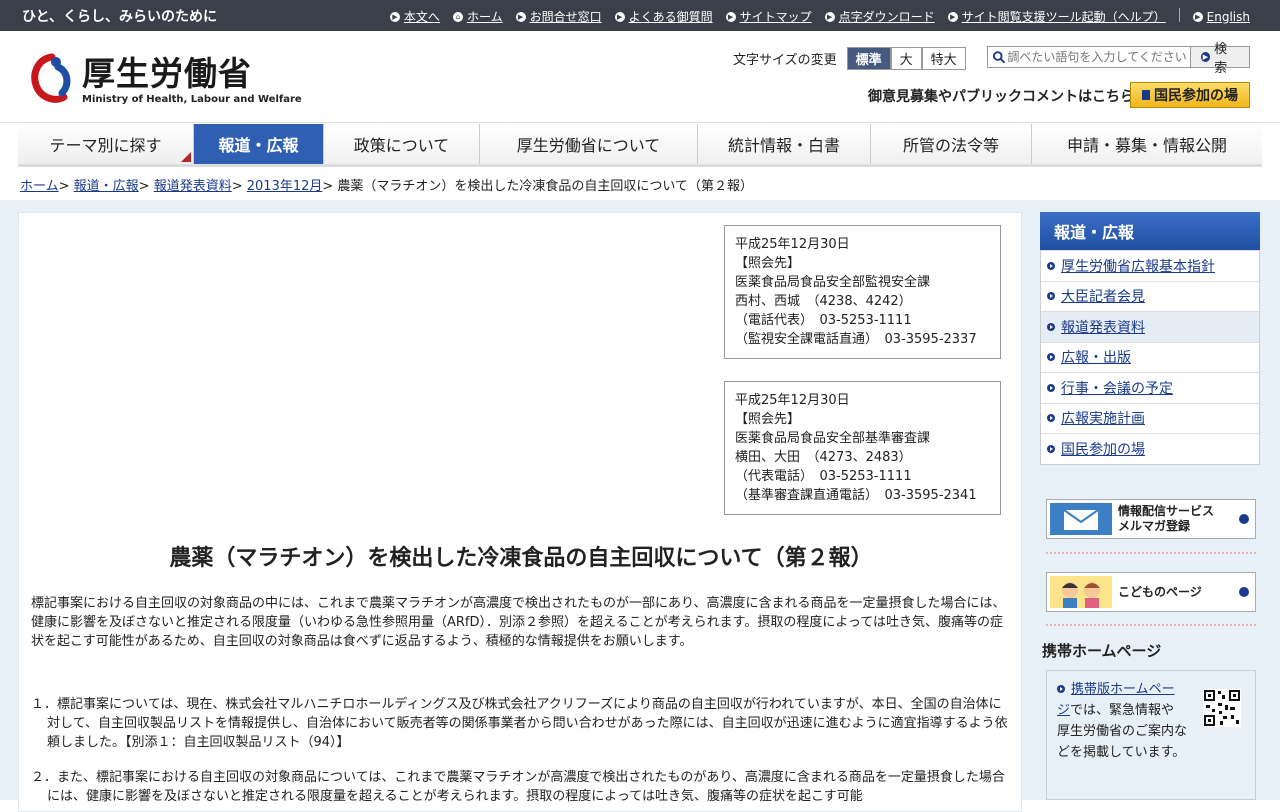 The width and height of the screenshot is (1280, 812). I want to click on faq-link: ▶ よくある御質問, so click(663, 16).